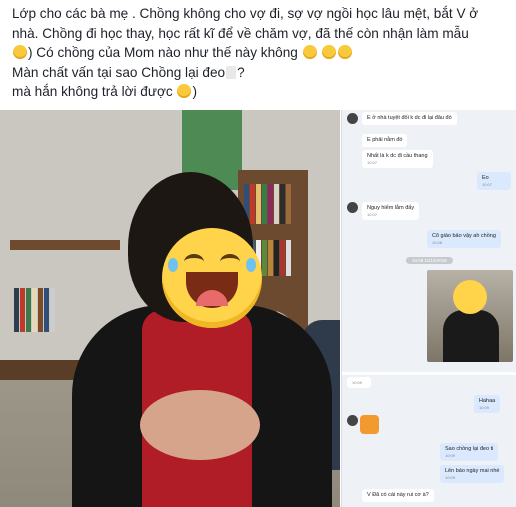 This screenshot has height=507, width=516. I want to click on chat-image, so click(470, 316).